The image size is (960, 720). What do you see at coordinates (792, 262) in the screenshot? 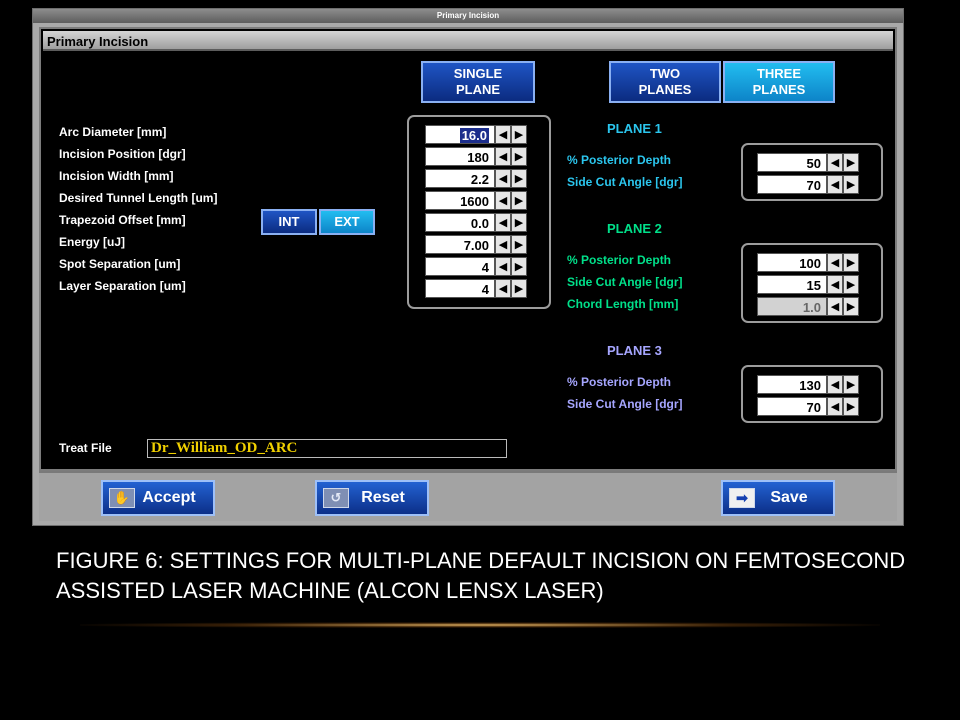
I see `plane2-posterior-depth-input: 100` at bounding box center [792, 262].